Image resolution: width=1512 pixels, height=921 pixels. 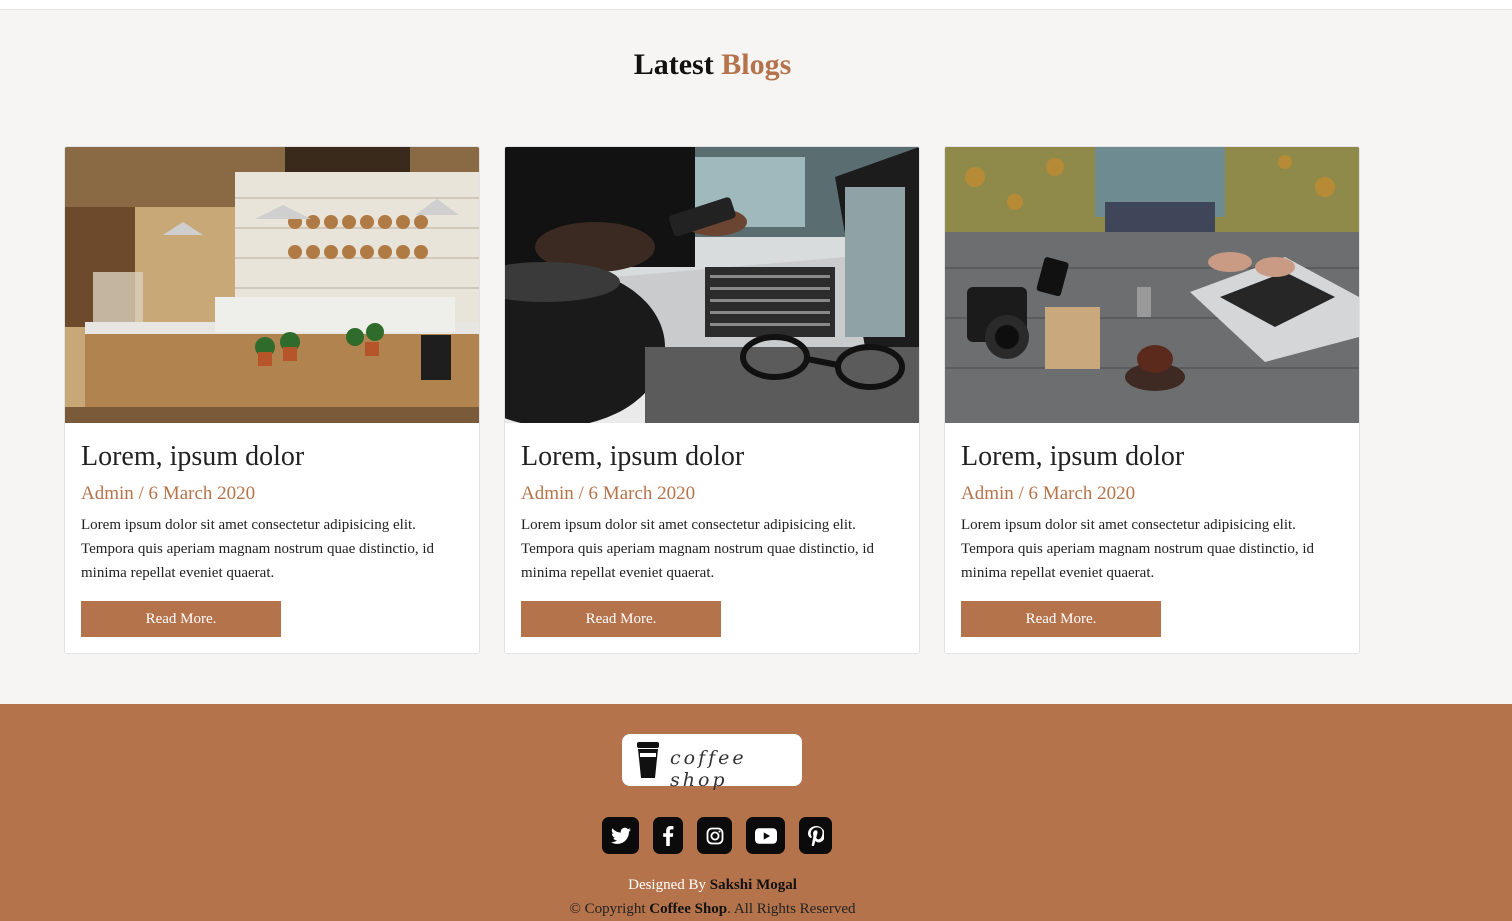 I want to click on designed-by: Designed By Sakshi Mogal, so click(x=712, y=885).